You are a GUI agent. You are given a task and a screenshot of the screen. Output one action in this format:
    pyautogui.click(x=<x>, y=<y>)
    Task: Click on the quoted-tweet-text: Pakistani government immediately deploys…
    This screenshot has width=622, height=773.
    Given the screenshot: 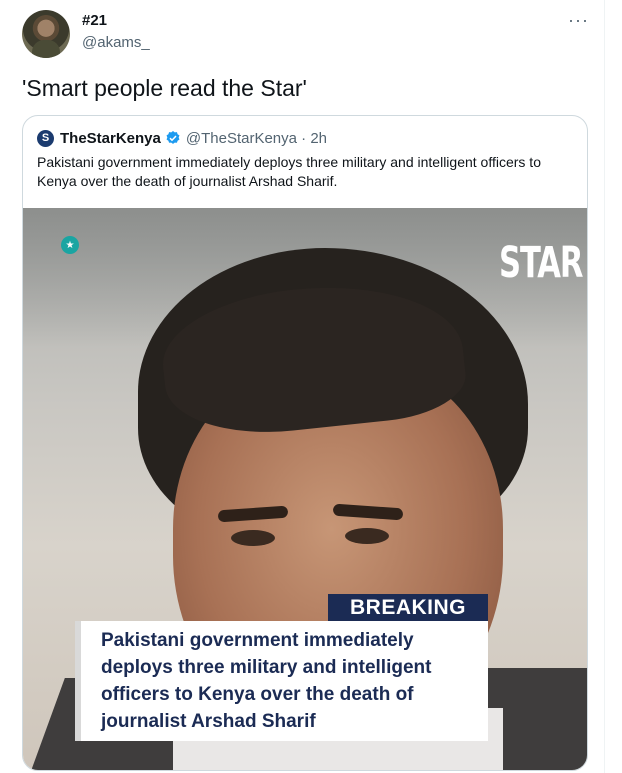 What is the action you would take?
    pyautogui.click(x=289, y=171)
    